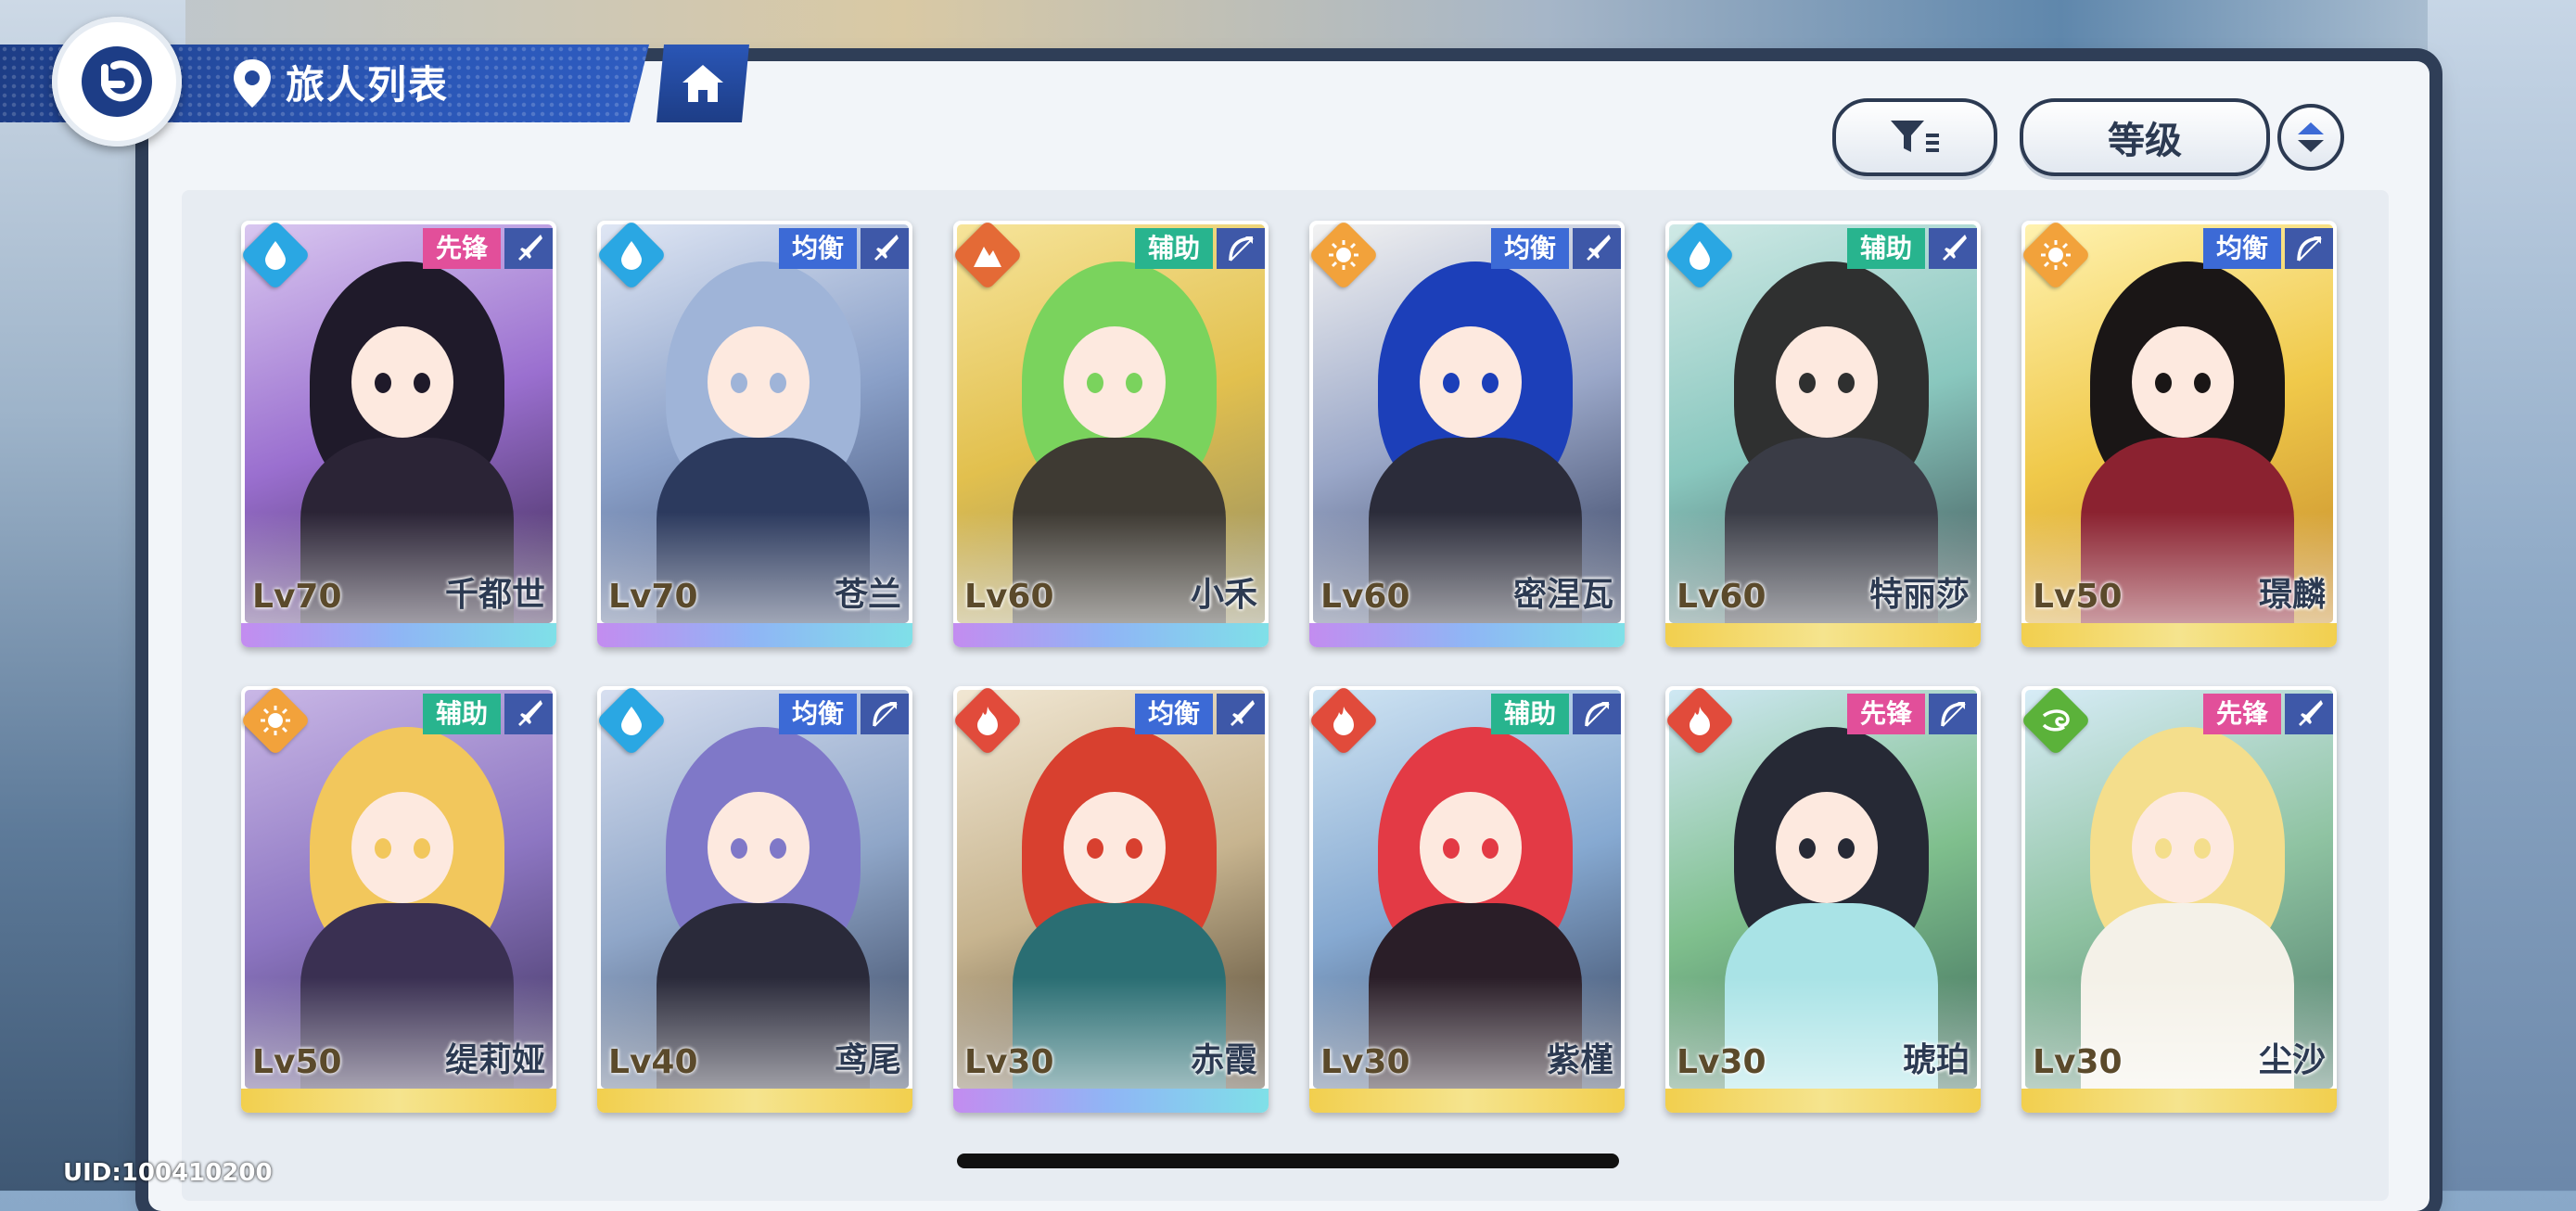  I want to click on character-name: 赤霞, so click(1223, 1060).